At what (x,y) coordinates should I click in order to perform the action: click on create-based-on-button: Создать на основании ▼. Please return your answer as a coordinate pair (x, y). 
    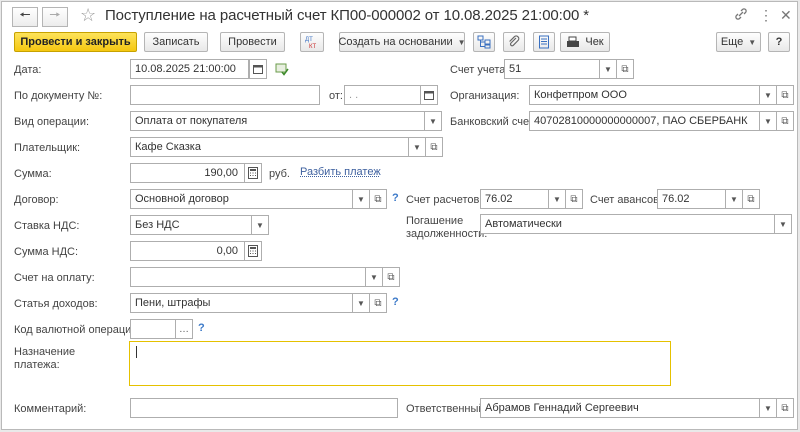
    Looking at the image, I should click on (402, 42).